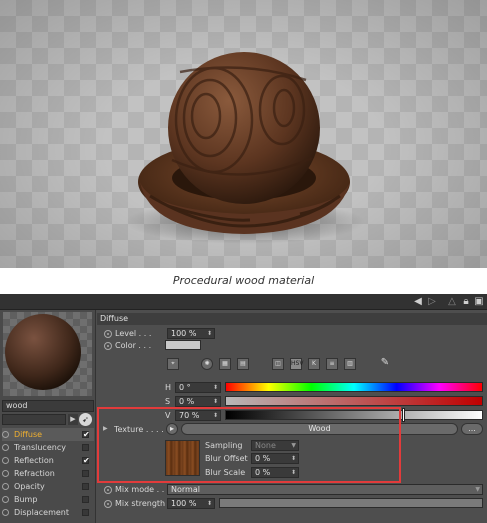 This screenshot has height=523, width=487. I want to click on swatch-icon: ▥, so click(350, 364).